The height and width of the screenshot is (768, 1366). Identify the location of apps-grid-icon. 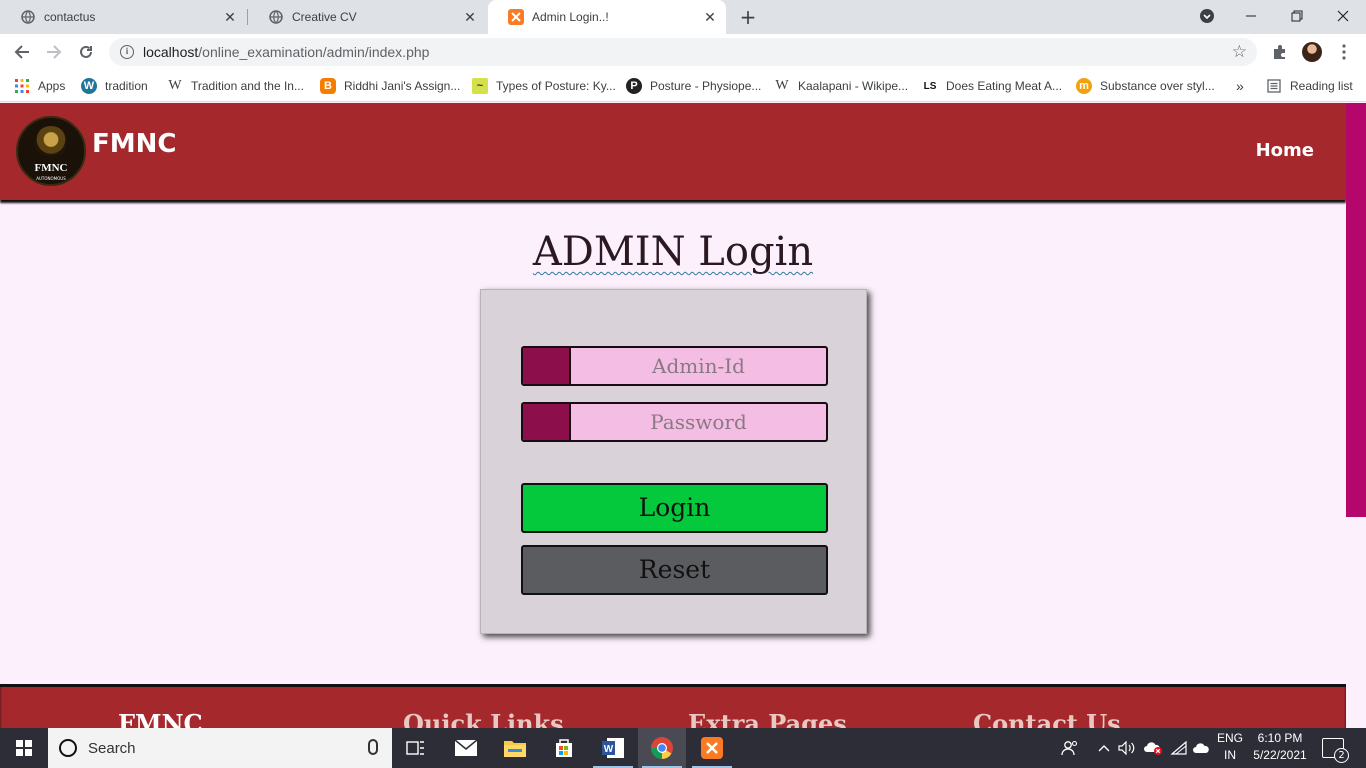
(22, 86).